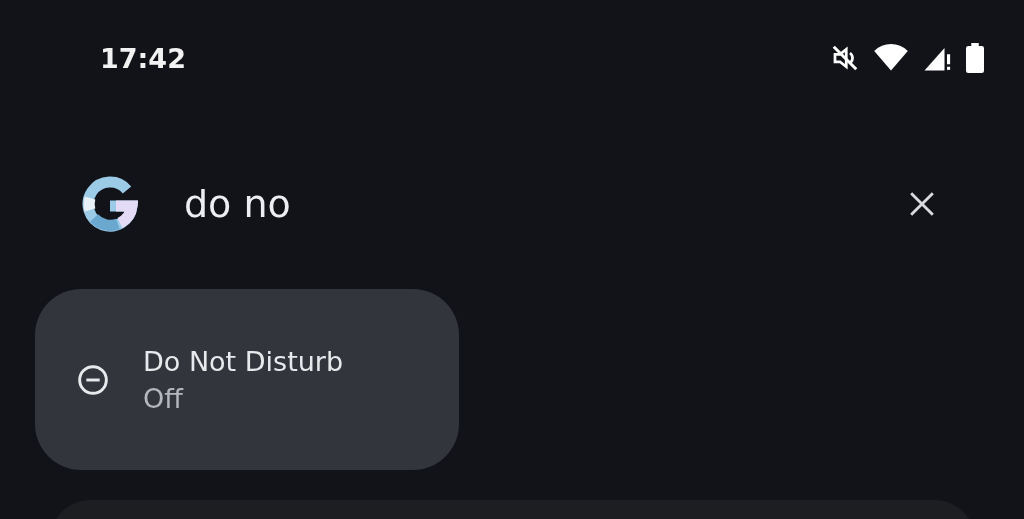 The height and width of the screenshot is (519, 1024). I want to click on muted-speaker-icon, so click(845, 58).